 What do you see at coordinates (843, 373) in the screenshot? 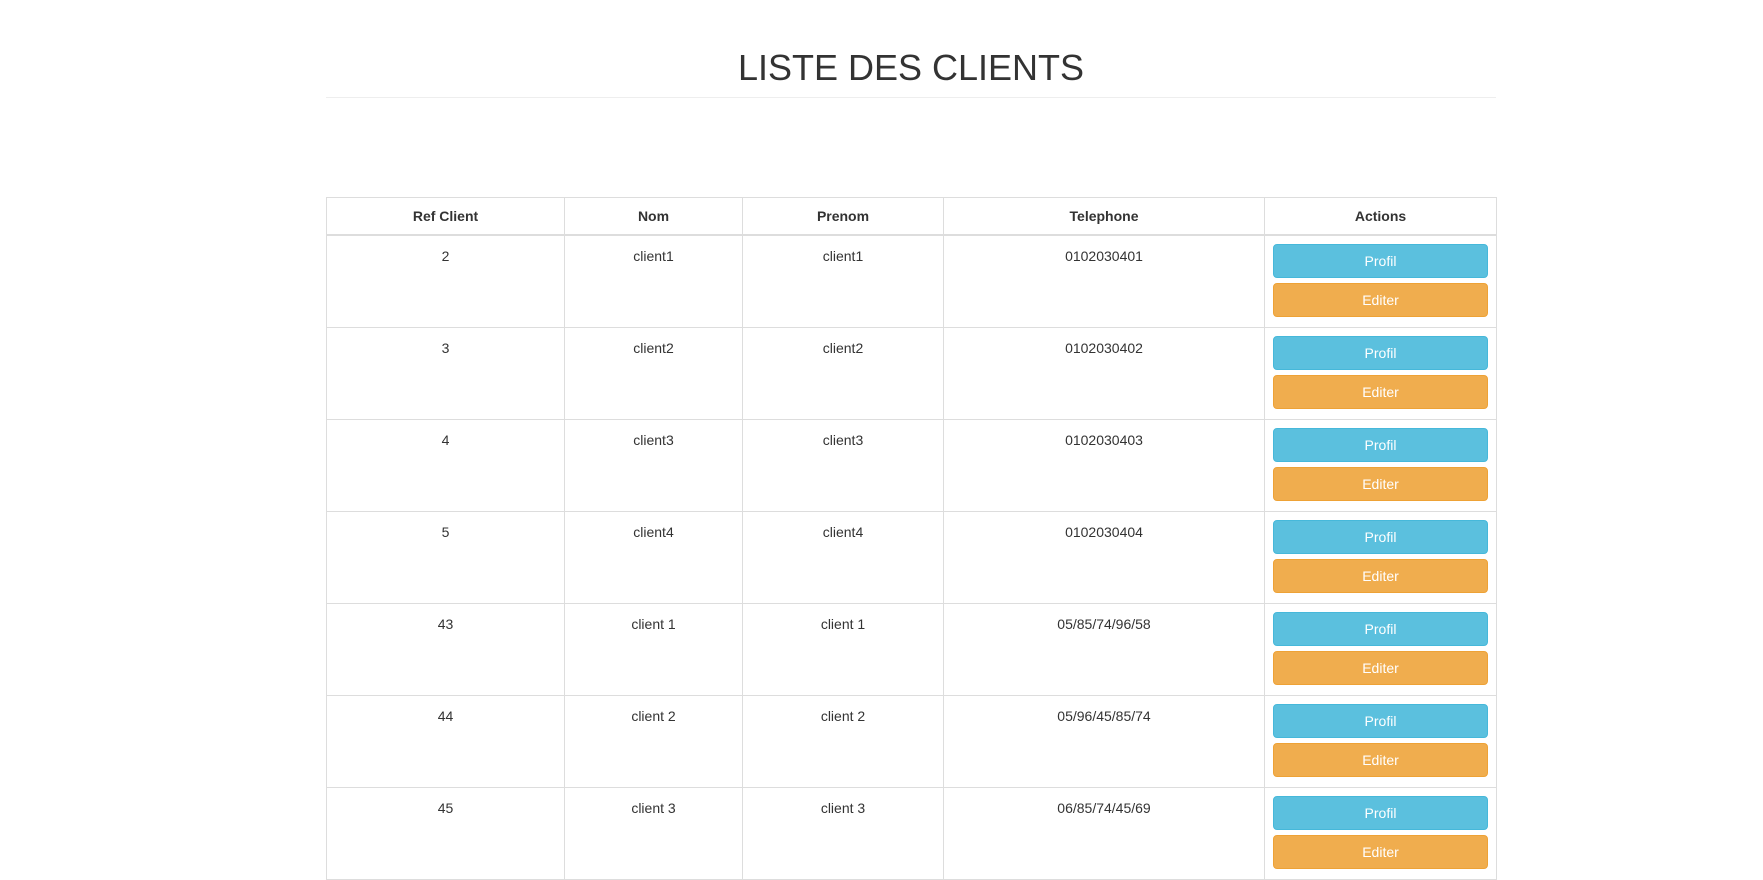
I see `cell-prenom: client2` at bounding box center [843, 373].